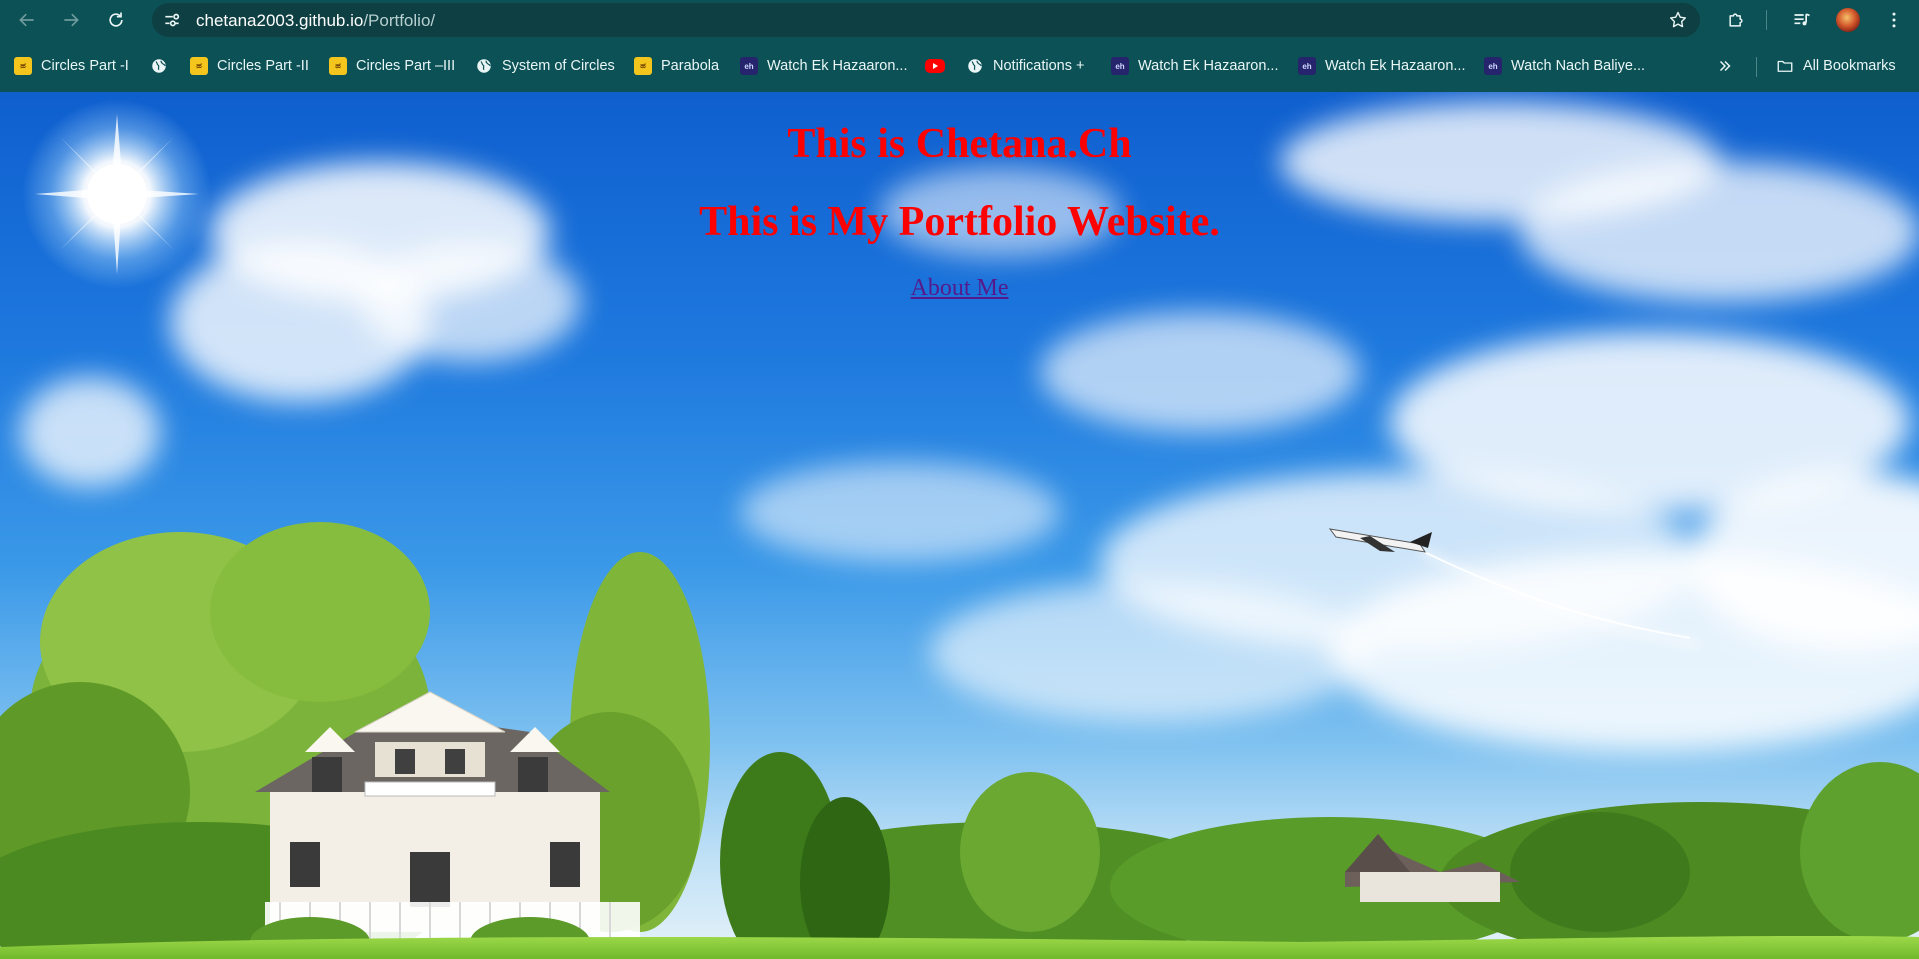 This screenshot has height=959, width=1919. I want to click on back-button, so click(27, 20).